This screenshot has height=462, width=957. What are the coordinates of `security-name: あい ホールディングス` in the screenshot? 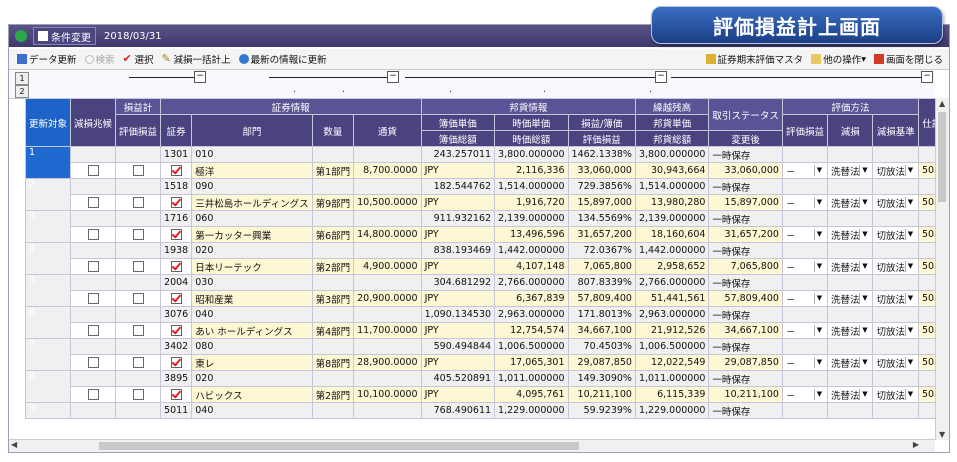 It's located at (252, 330).